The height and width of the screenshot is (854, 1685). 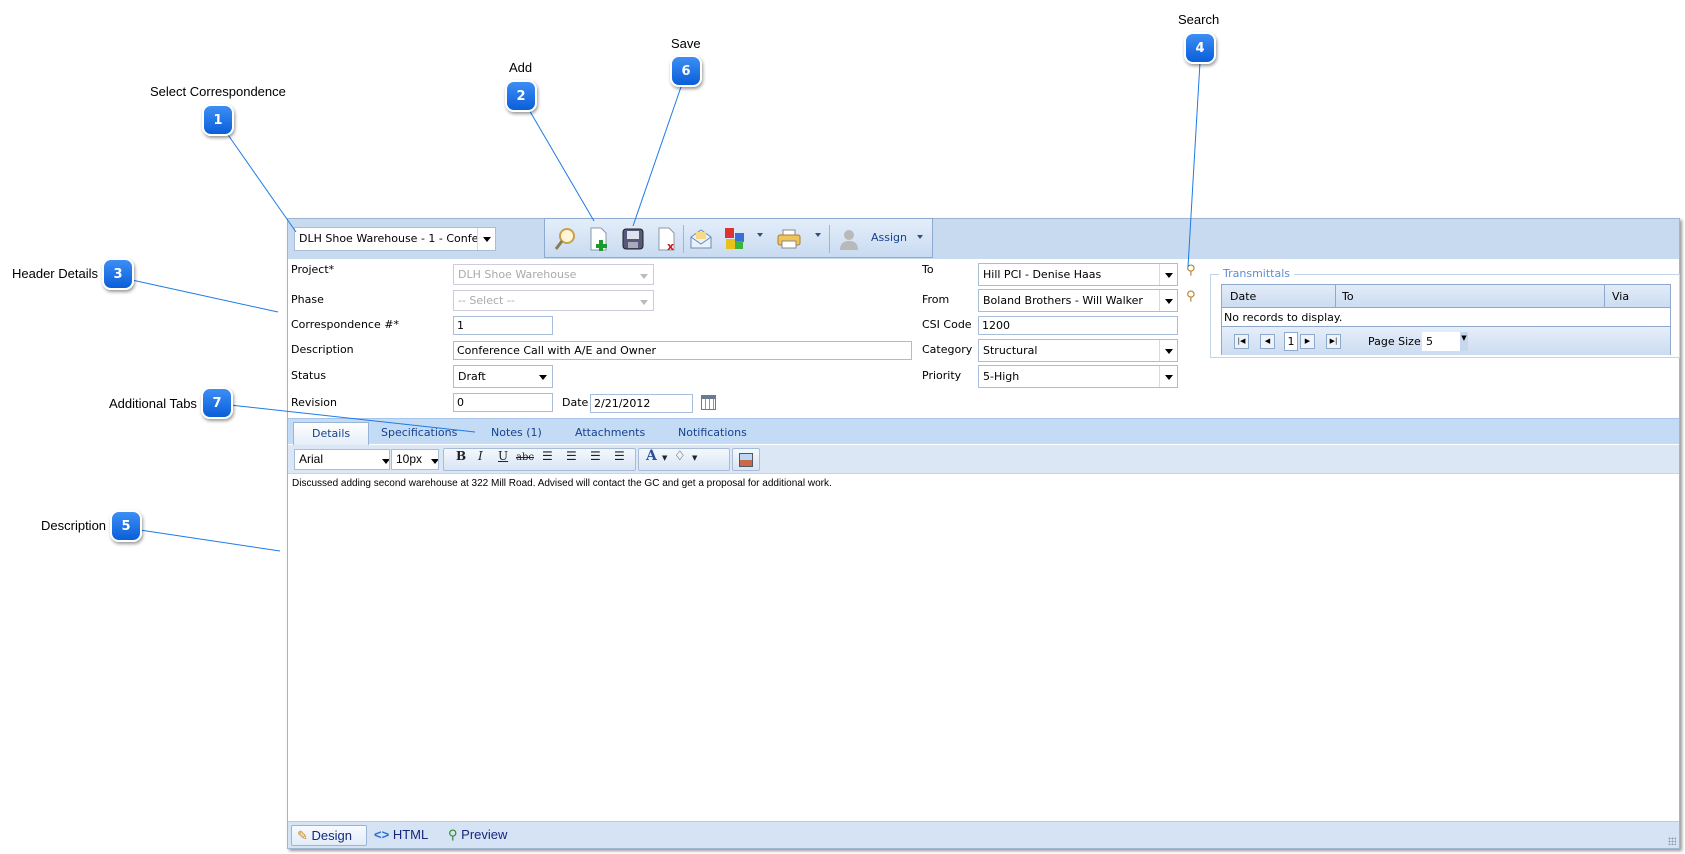 What do you see at coordinates (1307, 341) in the screenshot?
I see `next-page-icon: ▶` at bounding box center [1307, 341].